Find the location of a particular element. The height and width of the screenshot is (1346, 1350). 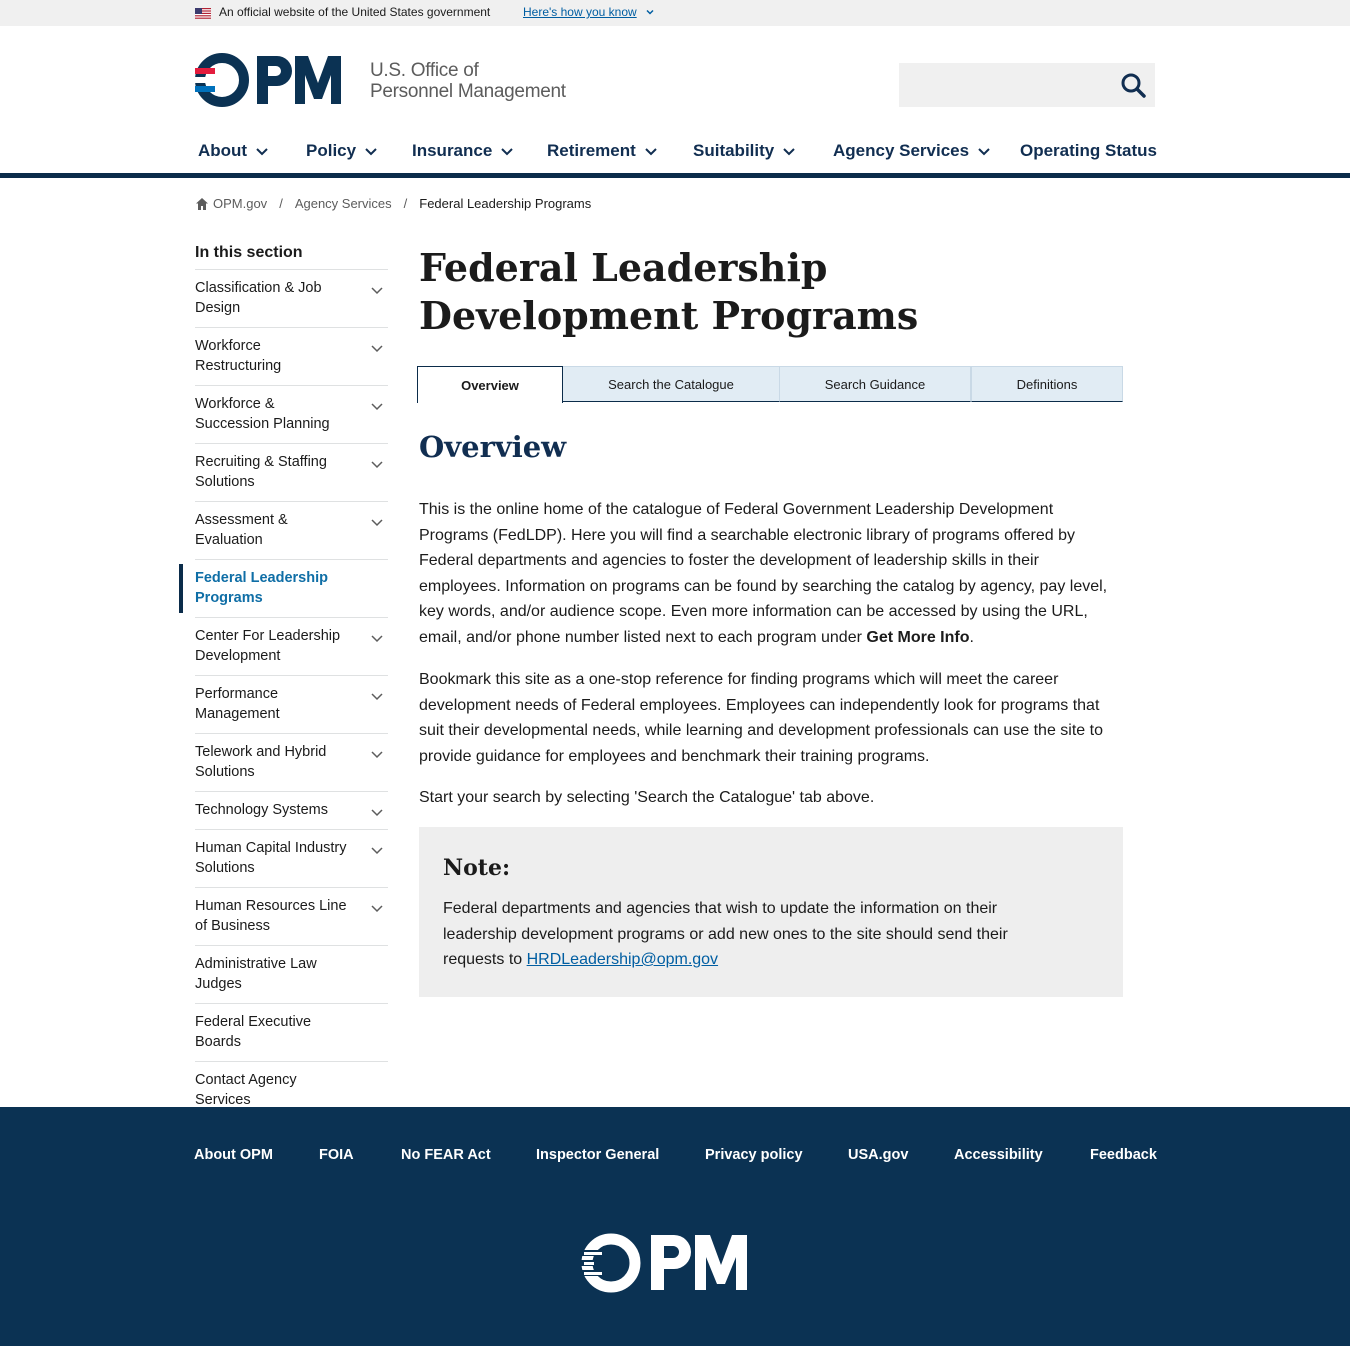

sidebar-item-recruiting-staffing: Recruiting & Staffing Solutions is located at coordinates (291, 473).